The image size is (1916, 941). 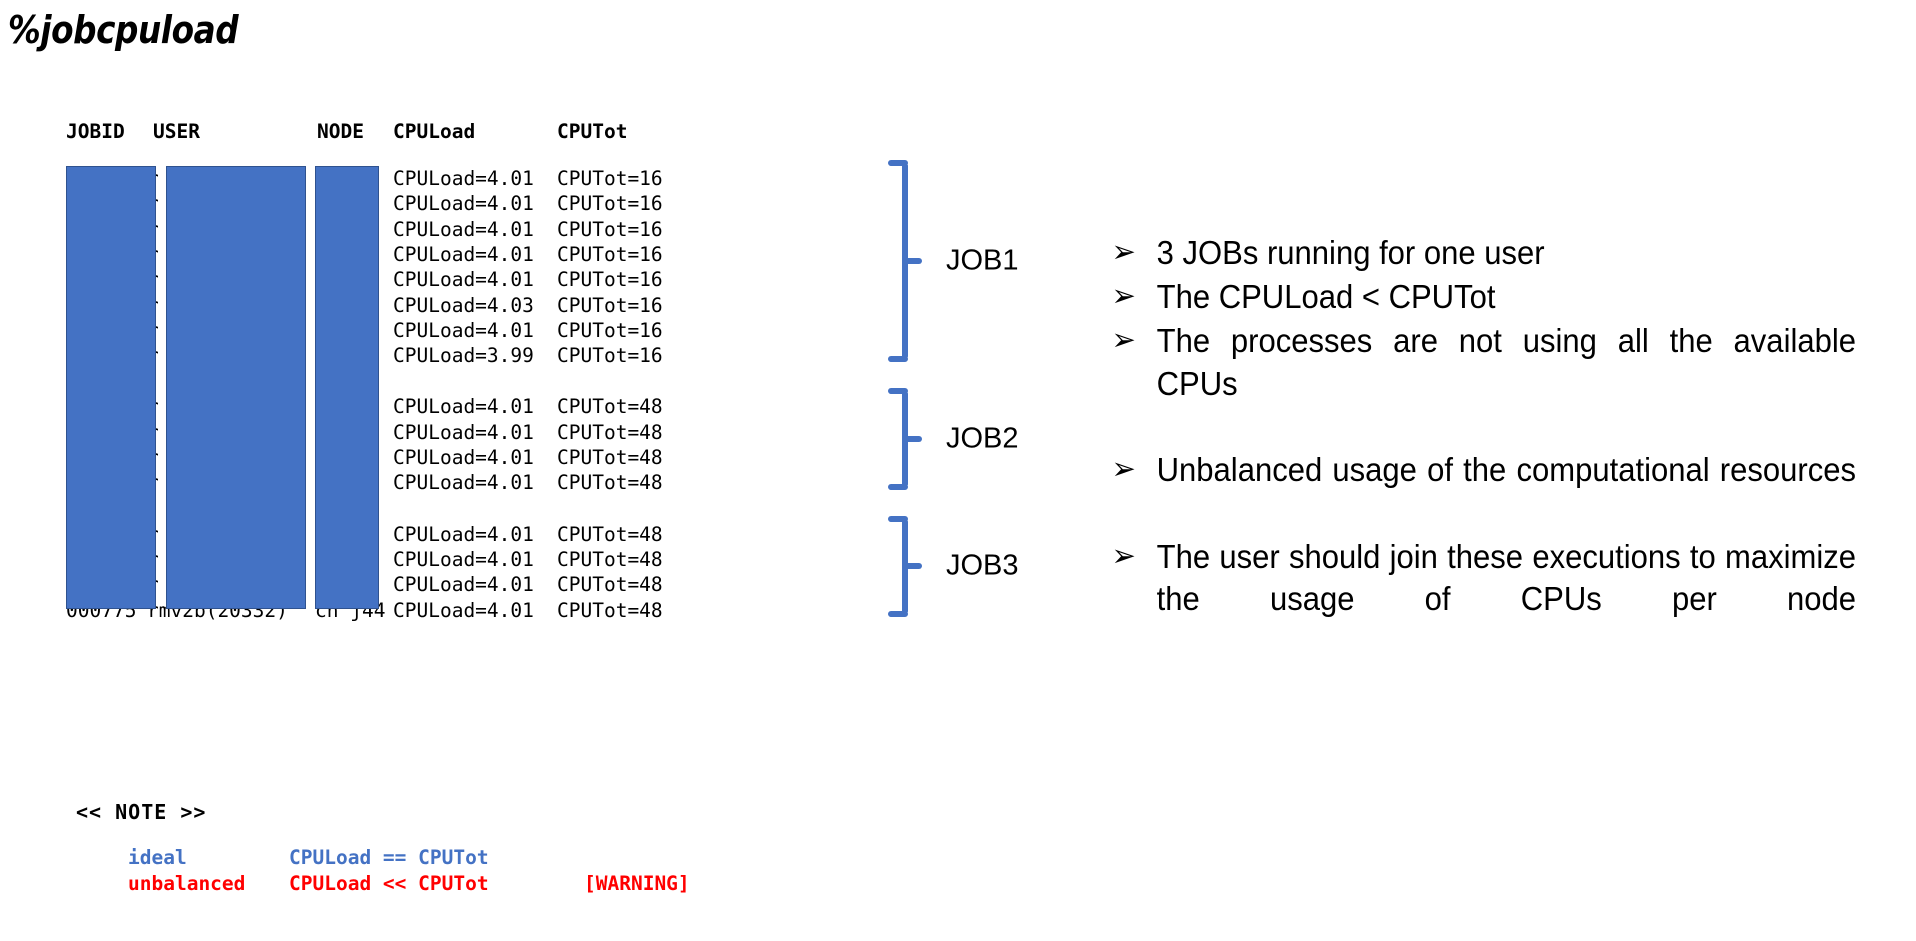 I want to click on brace-job1, so click(x=905, y=261).